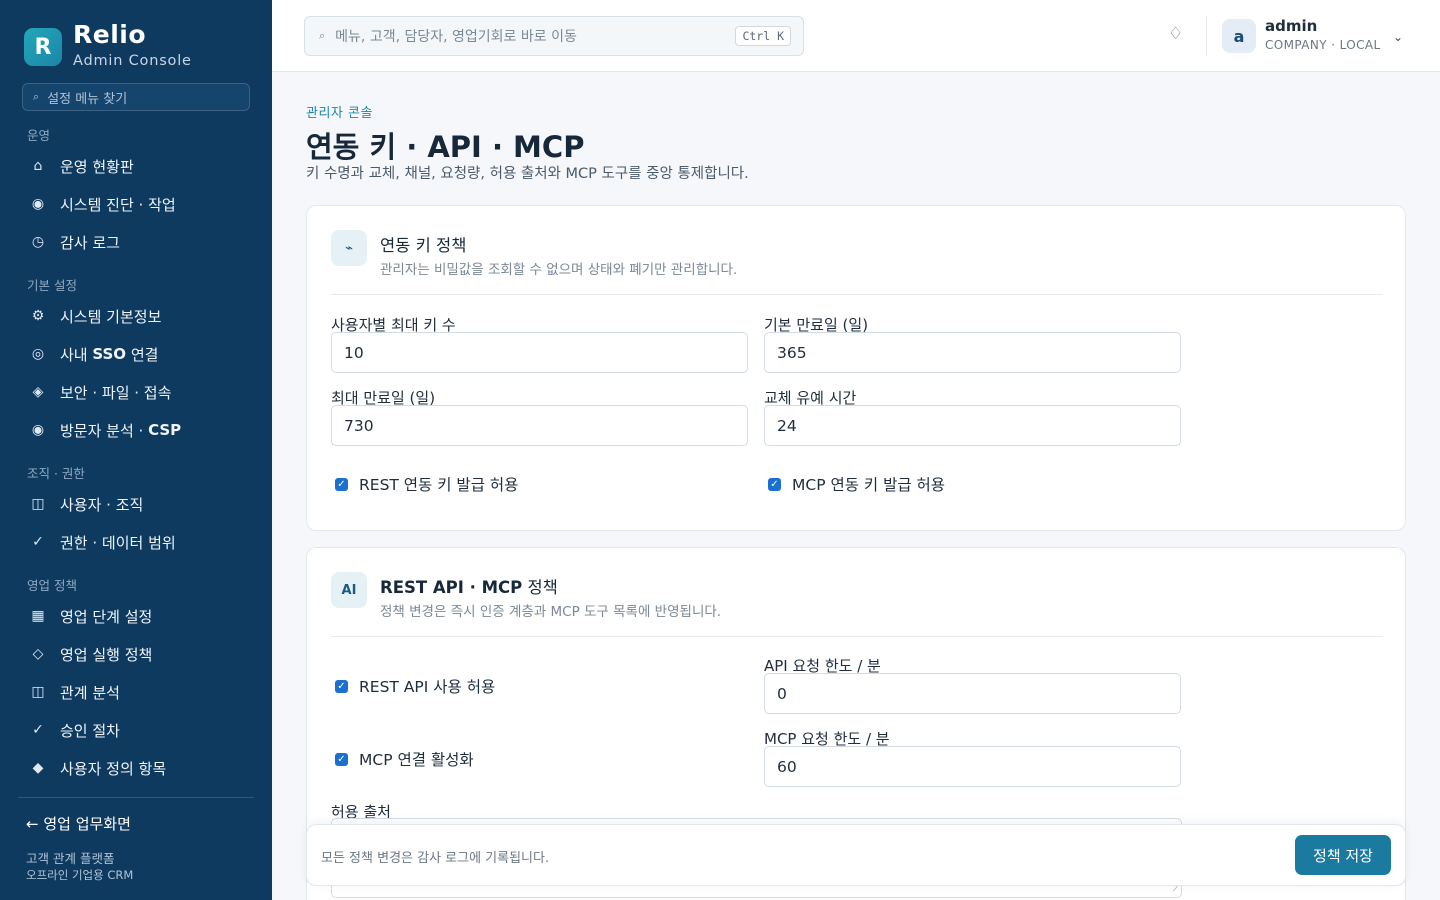 The height and width of the screenshot is (900, 1440). What do you see at coordinates (539, 352) in the screenshot?
I see `max-keys-field` at bounding box center [539, 352].